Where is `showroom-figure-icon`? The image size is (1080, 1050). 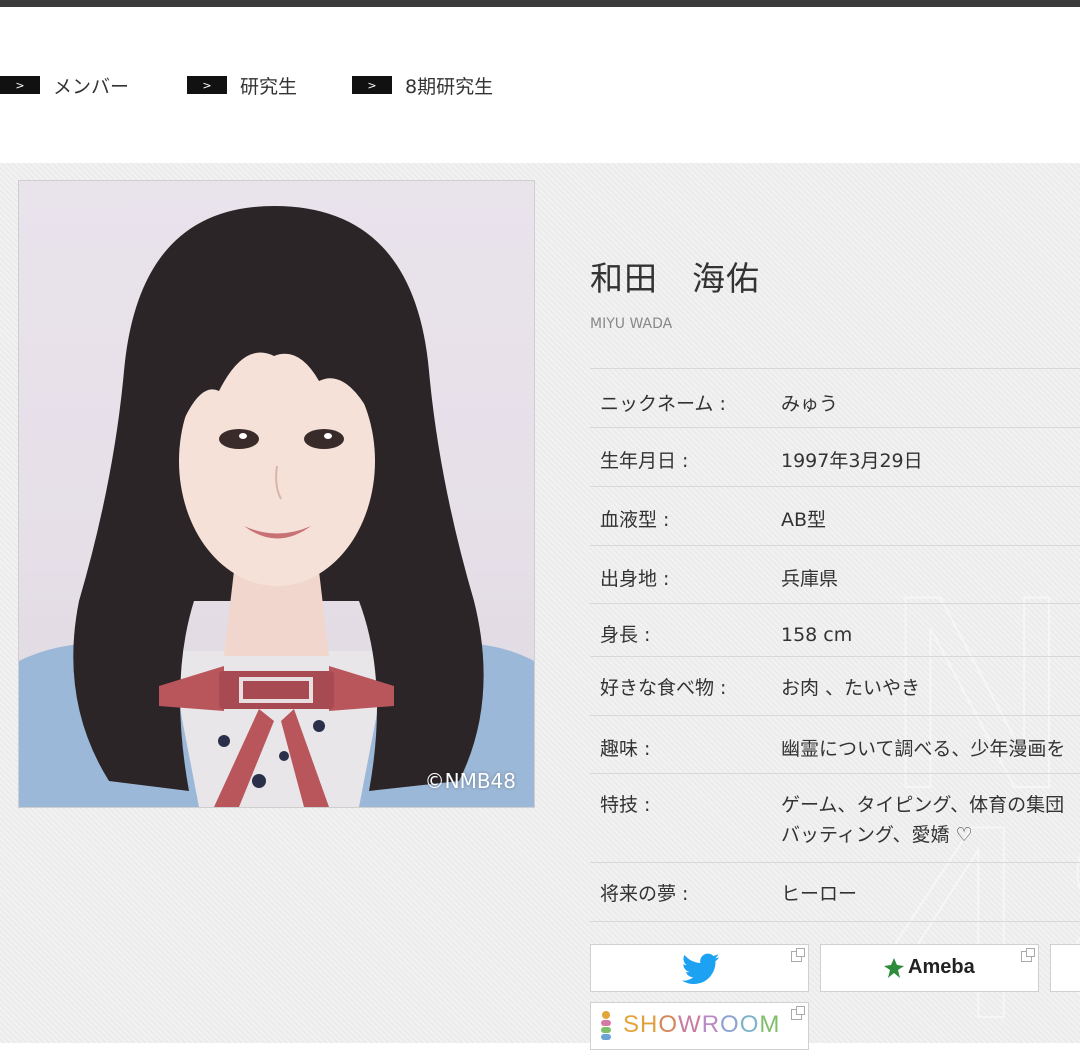 showroom-figure-icon is located at coordinates (606, 1025).